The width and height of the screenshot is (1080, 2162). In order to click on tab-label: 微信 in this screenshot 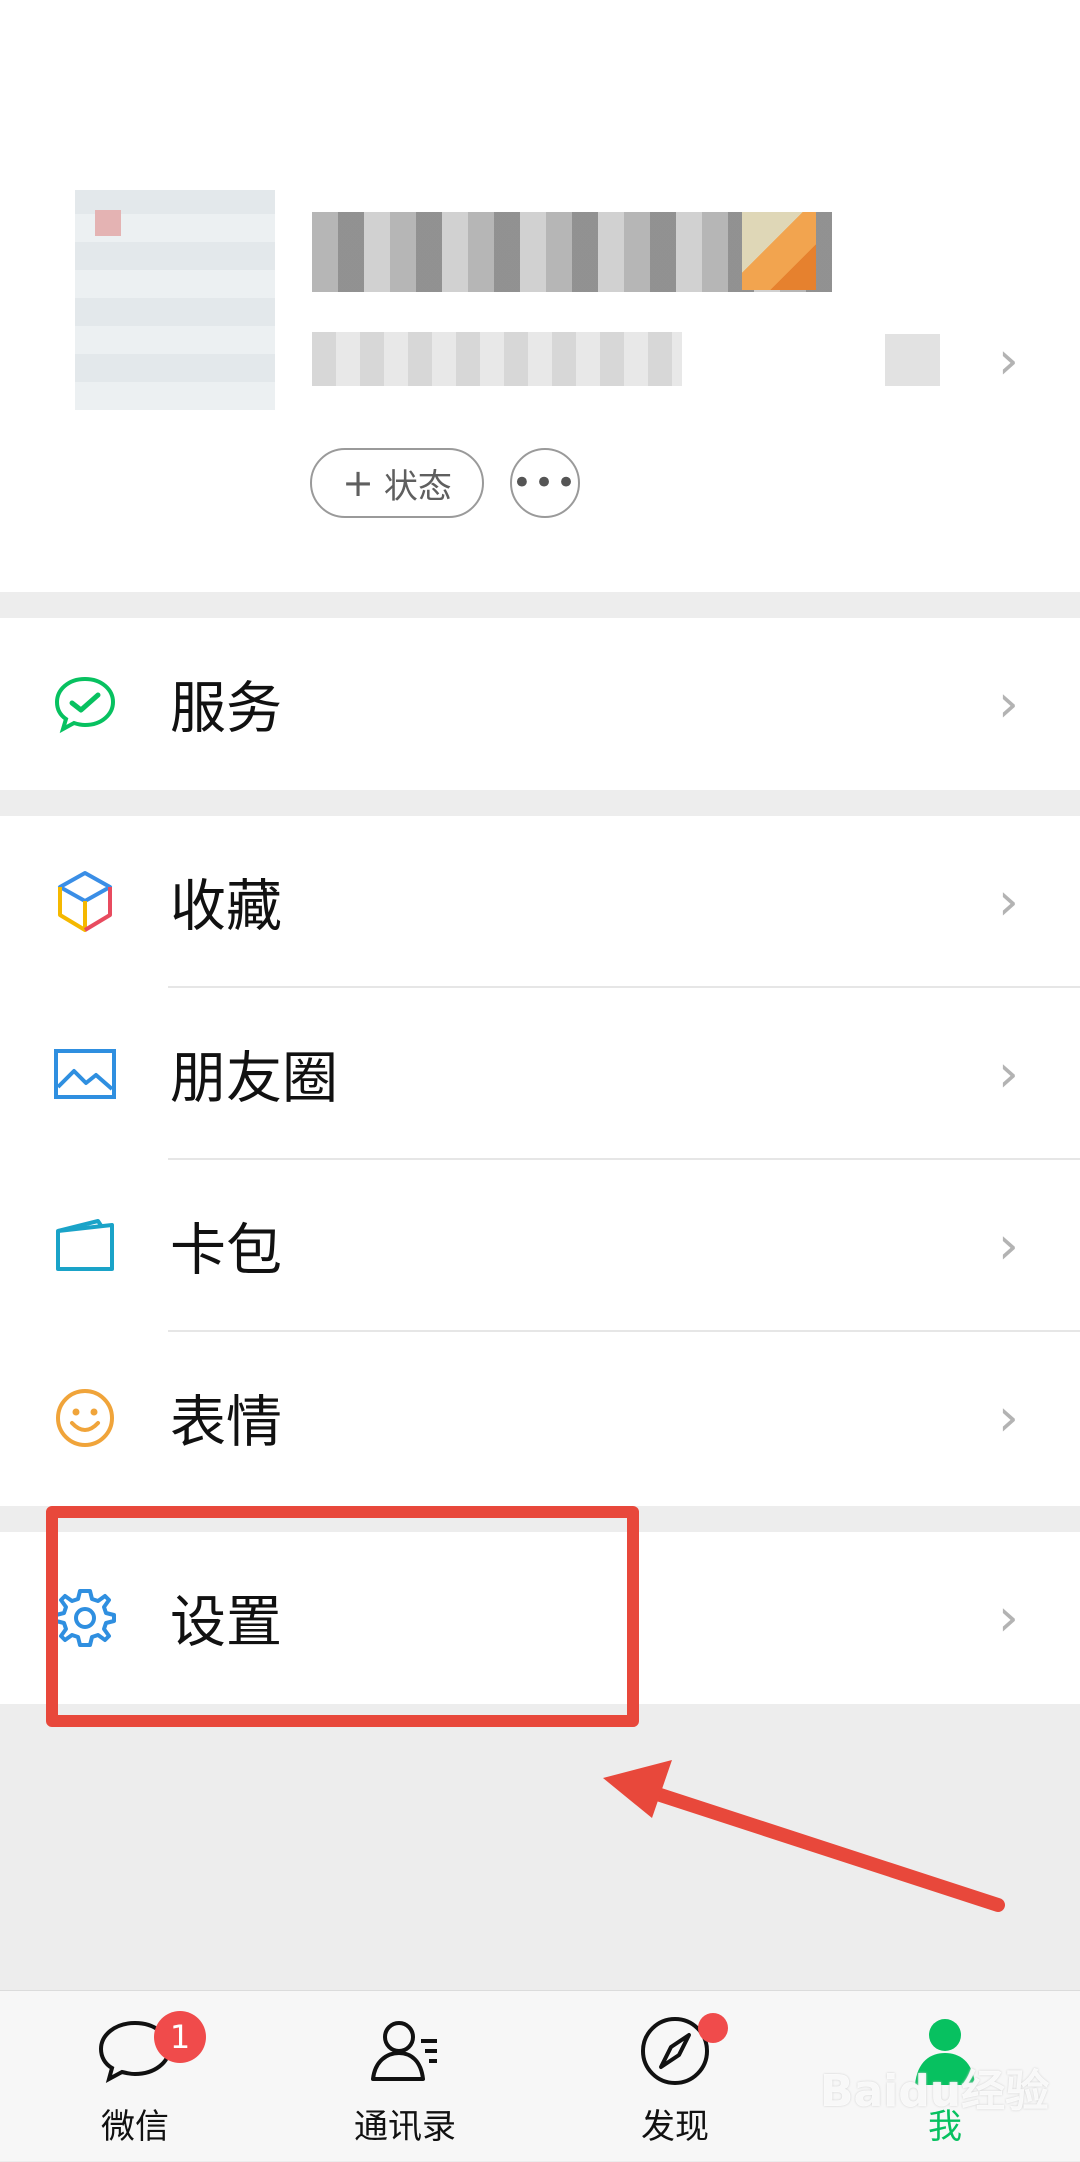, I will do `click(135, 2127)`.